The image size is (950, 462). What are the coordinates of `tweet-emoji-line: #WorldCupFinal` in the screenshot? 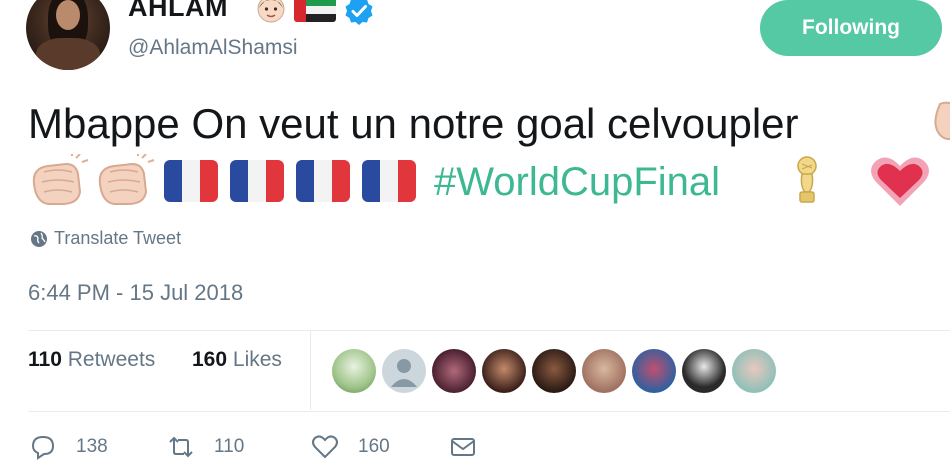 It's located at (489, 181).